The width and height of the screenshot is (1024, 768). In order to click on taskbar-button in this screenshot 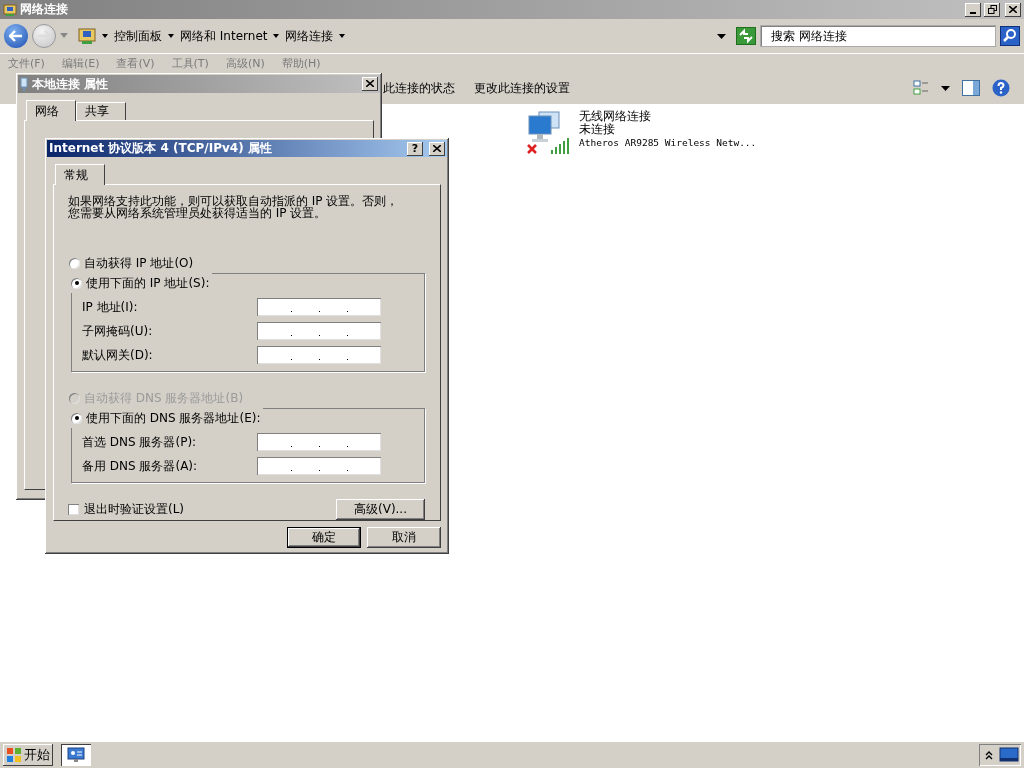, I will do `click(76, 755)`.